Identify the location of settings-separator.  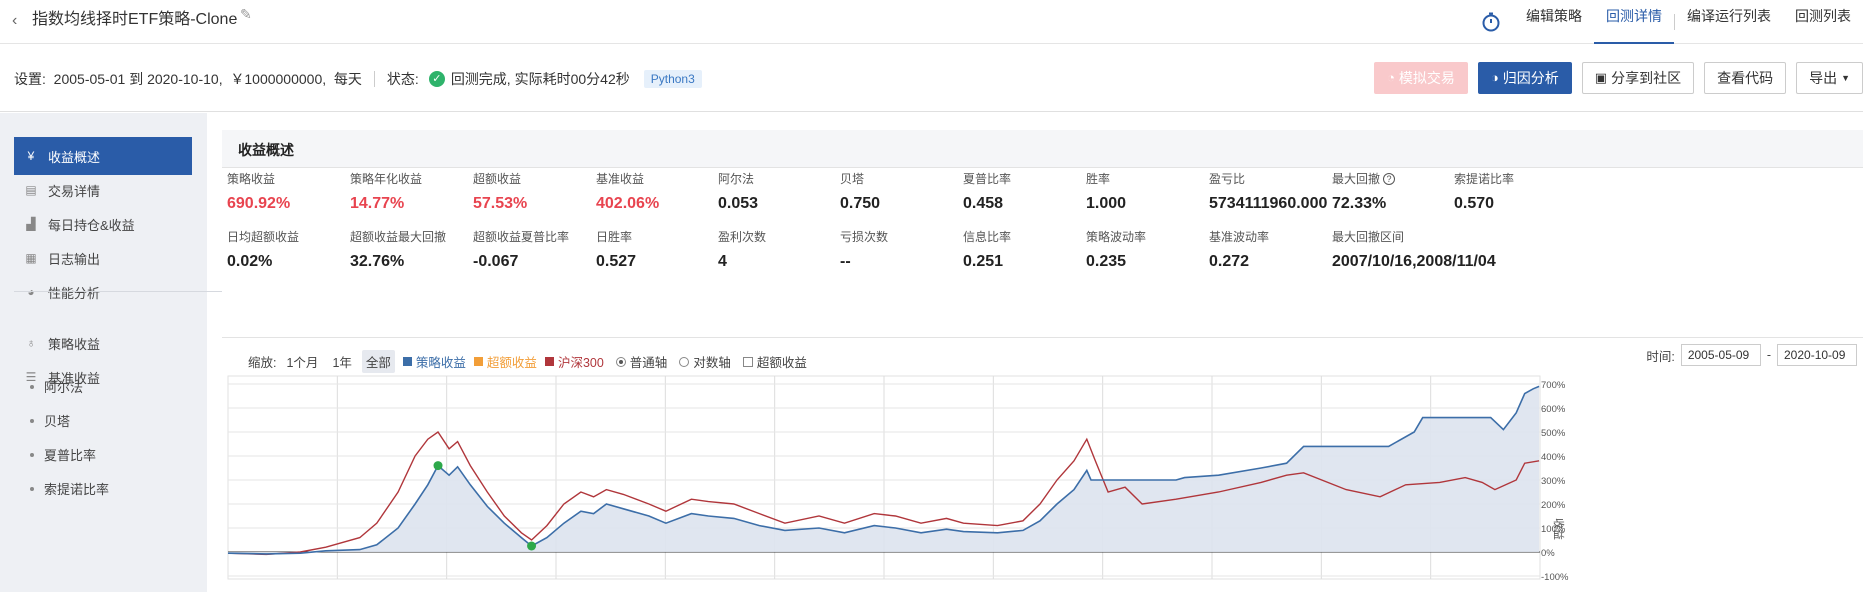
(374, 79).